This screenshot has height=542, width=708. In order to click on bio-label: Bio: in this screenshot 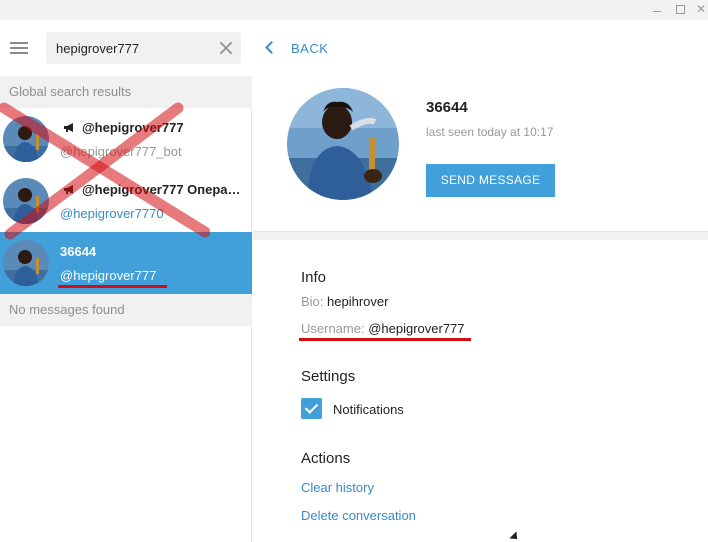, I will do `click(312, 301)`.